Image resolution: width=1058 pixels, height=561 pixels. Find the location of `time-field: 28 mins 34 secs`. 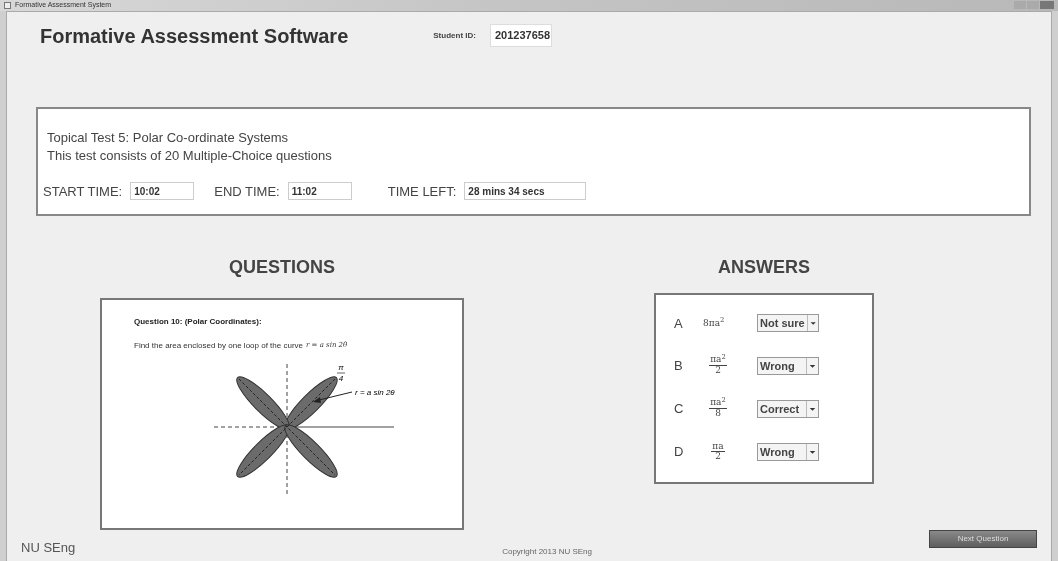

time-field: 28 mins 34 secs is located at coordinates (525, 191).